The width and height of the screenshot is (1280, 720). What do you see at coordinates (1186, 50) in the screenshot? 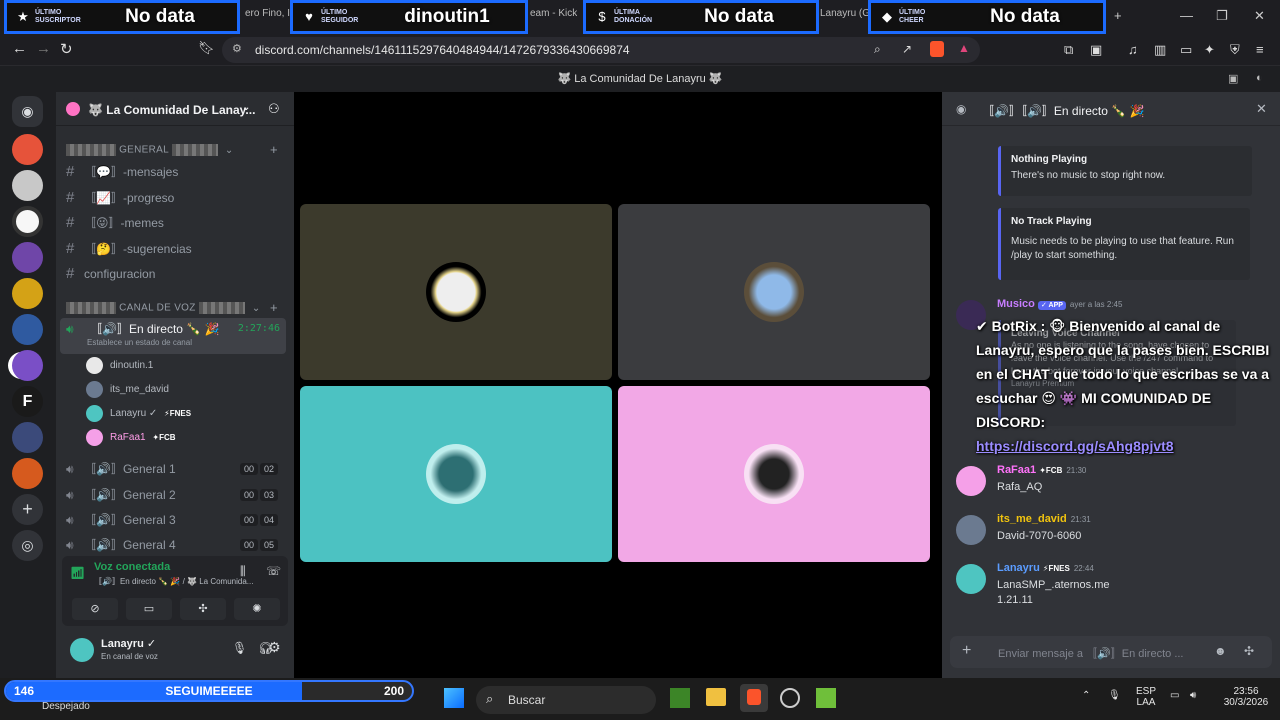
I see `wallet-icon: ▭` at bounding box center [1186, 50].